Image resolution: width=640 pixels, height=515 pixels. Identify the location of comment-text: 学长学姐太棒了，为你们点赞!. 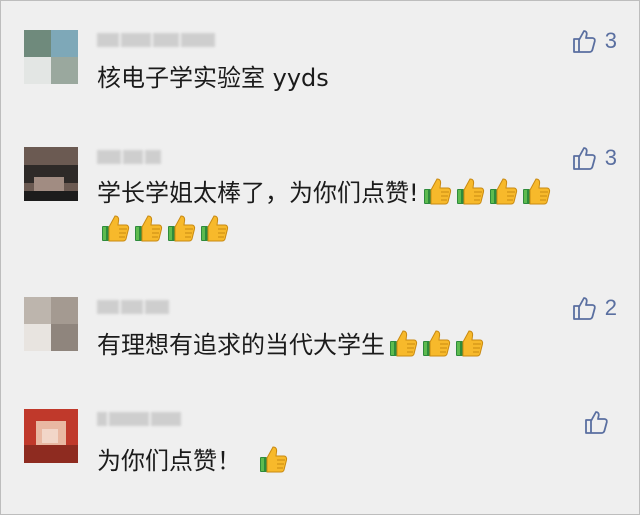
(324, 193).